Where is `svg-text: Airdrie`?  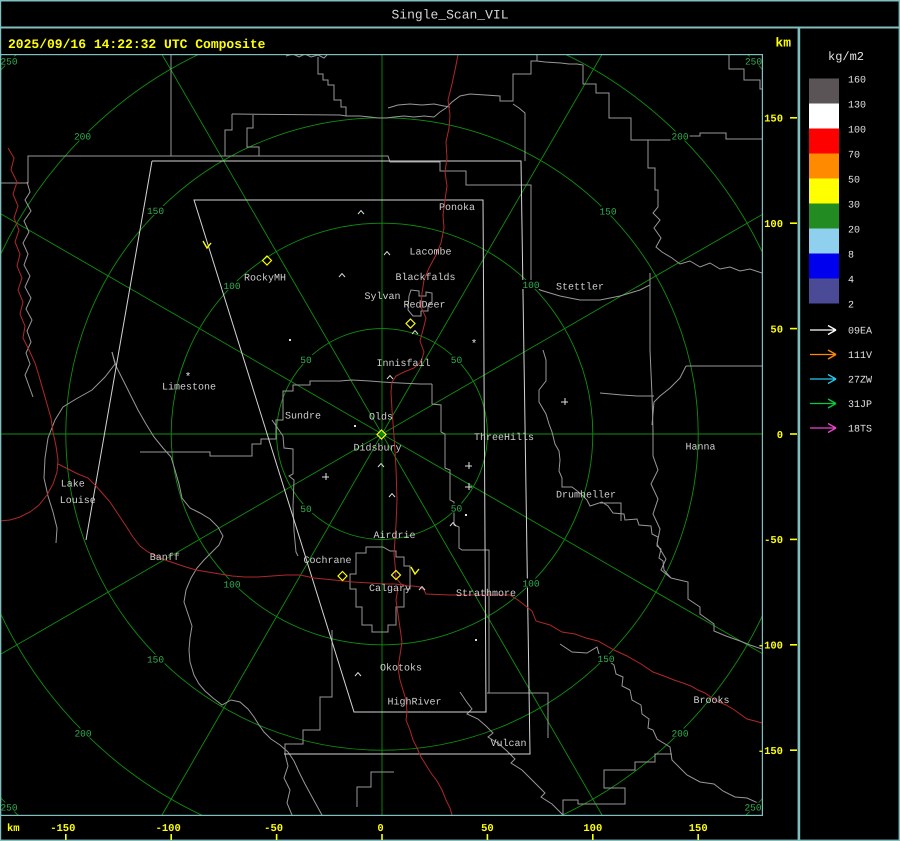 svg-text: Airdrie is located at coordinates (394, 536).